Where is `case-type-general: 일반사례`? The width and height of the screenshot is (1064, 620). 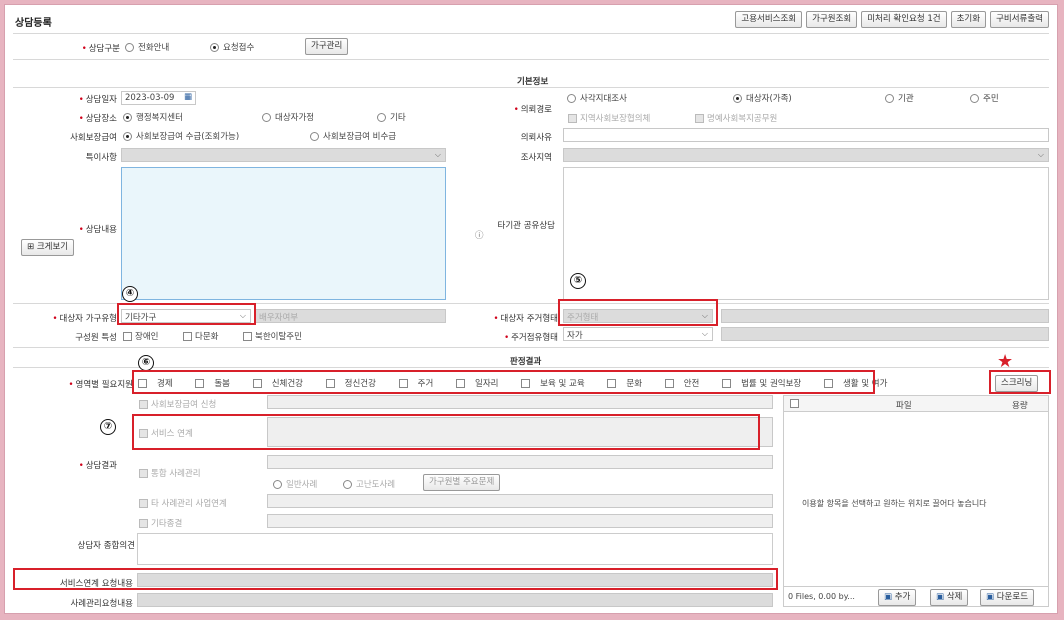
case-type-general: 일반사례 is located at coordinates (295, 484).